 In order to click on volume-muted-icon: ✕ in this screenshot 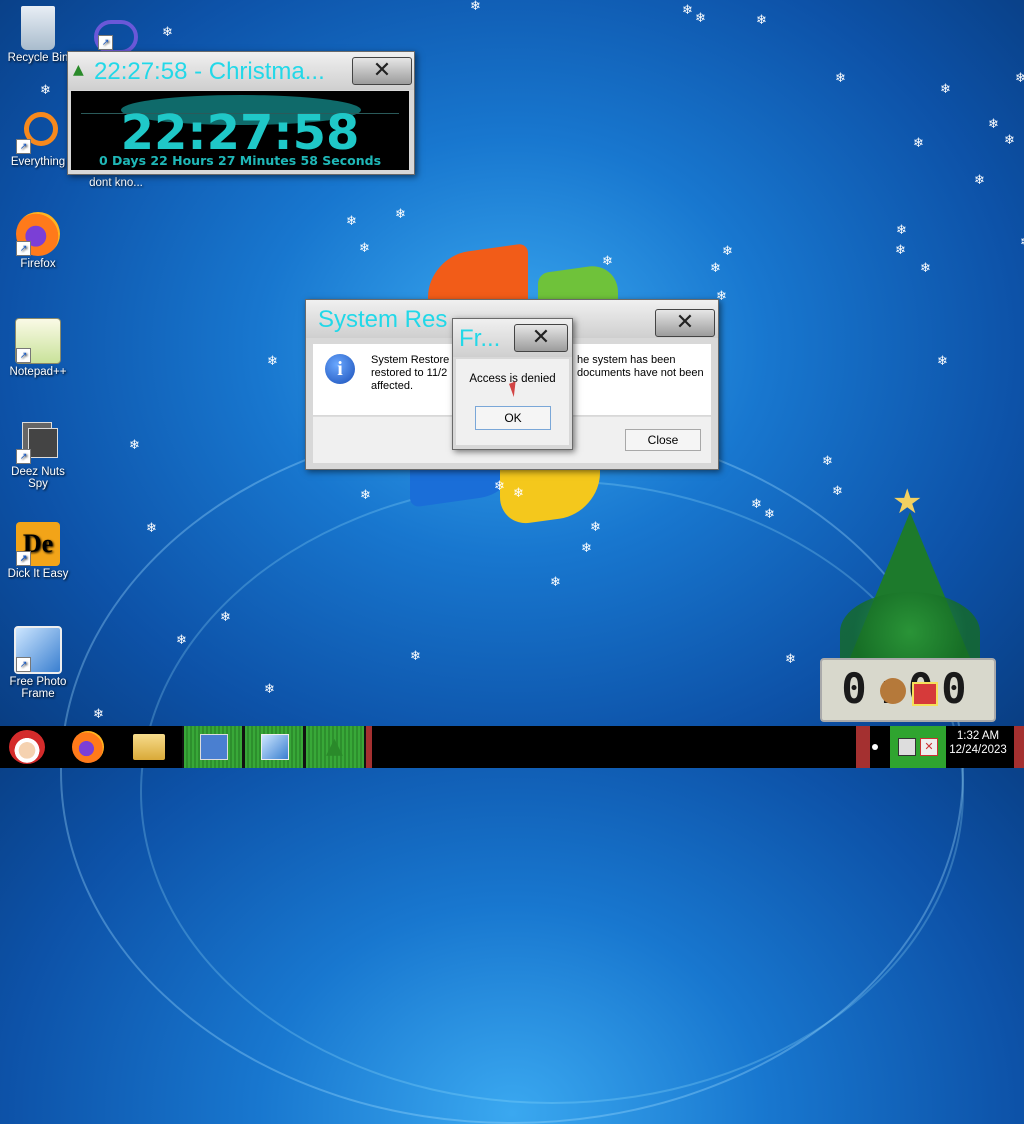, I will do `click(929, 747)`.